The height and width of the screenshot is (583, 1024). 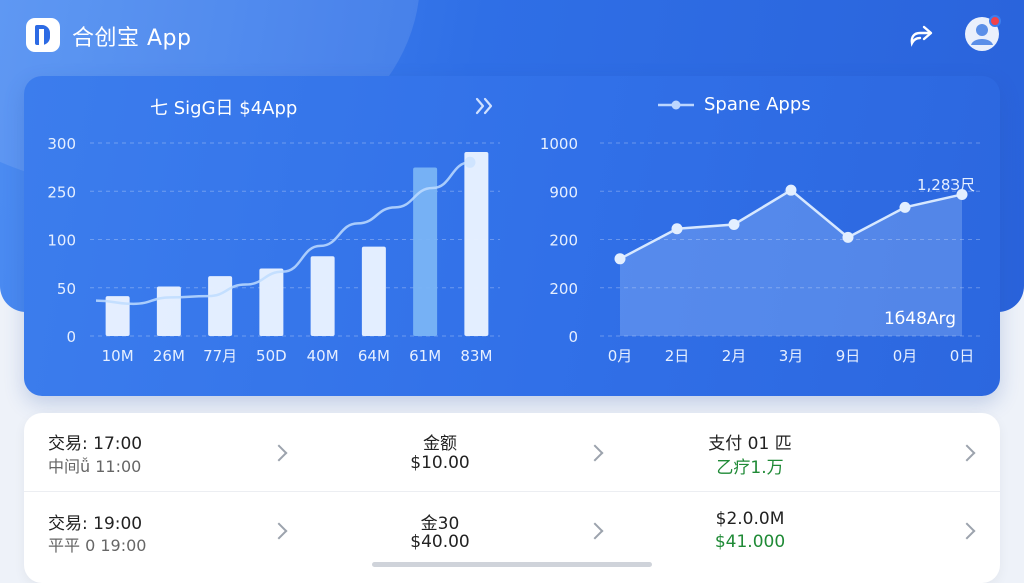 I want to click on x-tick-label: 77月, so click(x=220, y=356).